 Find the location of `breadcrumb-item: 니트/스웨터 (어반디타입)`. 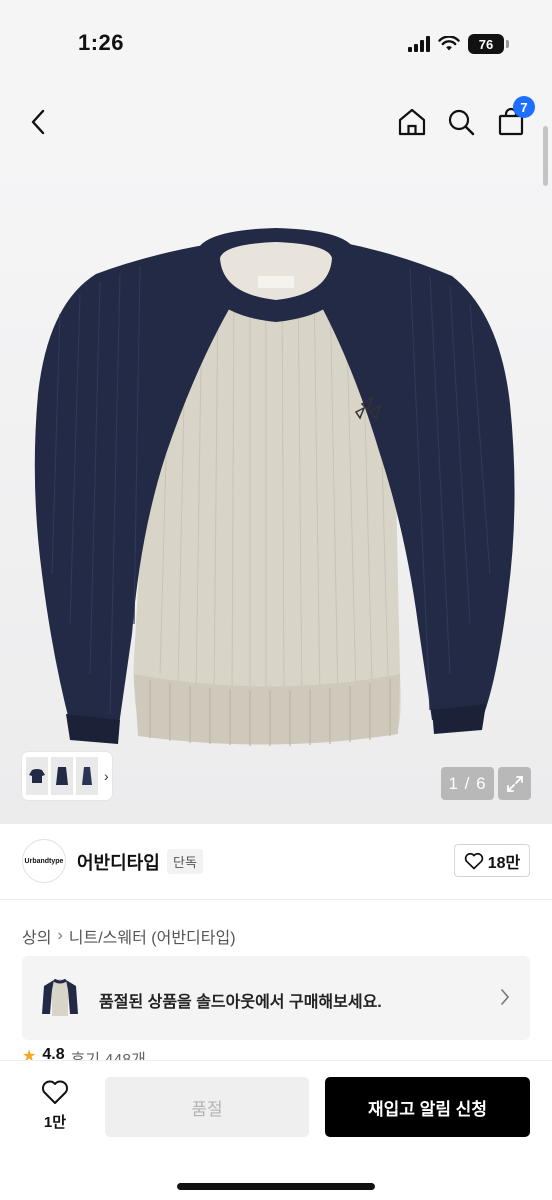

breadcrumb-item: 니트/스웨터 (어반디타입) is located at coordinates (152, 936).